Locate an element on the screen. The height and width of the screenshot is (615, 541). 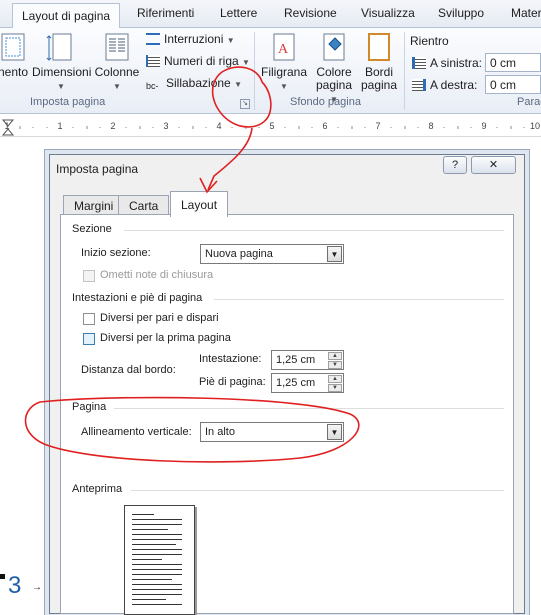
sillabazione-label: Sillabazione is located at coordinates (198, 83).